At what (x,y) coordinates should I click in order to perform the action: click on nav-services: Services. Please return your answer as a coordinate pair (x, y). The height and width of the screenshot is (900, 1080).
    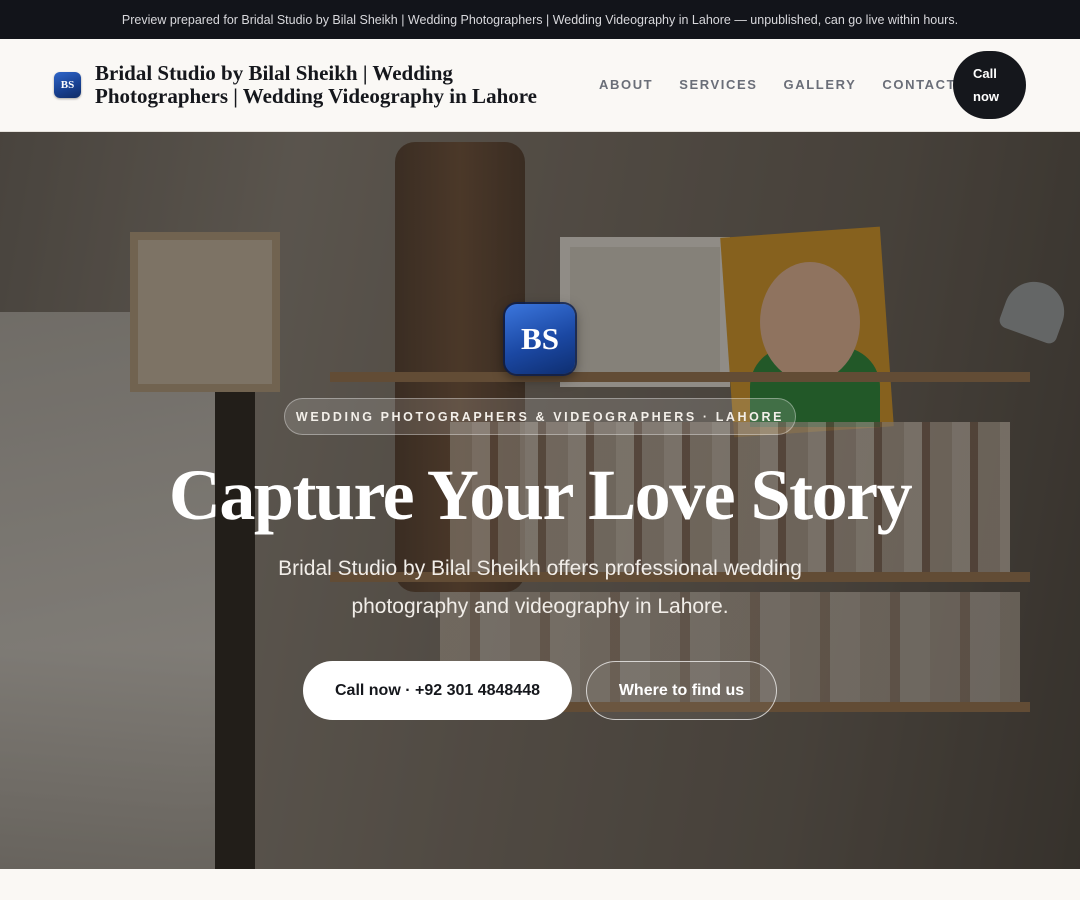
    Looking at the image, I should click on (718, 84).